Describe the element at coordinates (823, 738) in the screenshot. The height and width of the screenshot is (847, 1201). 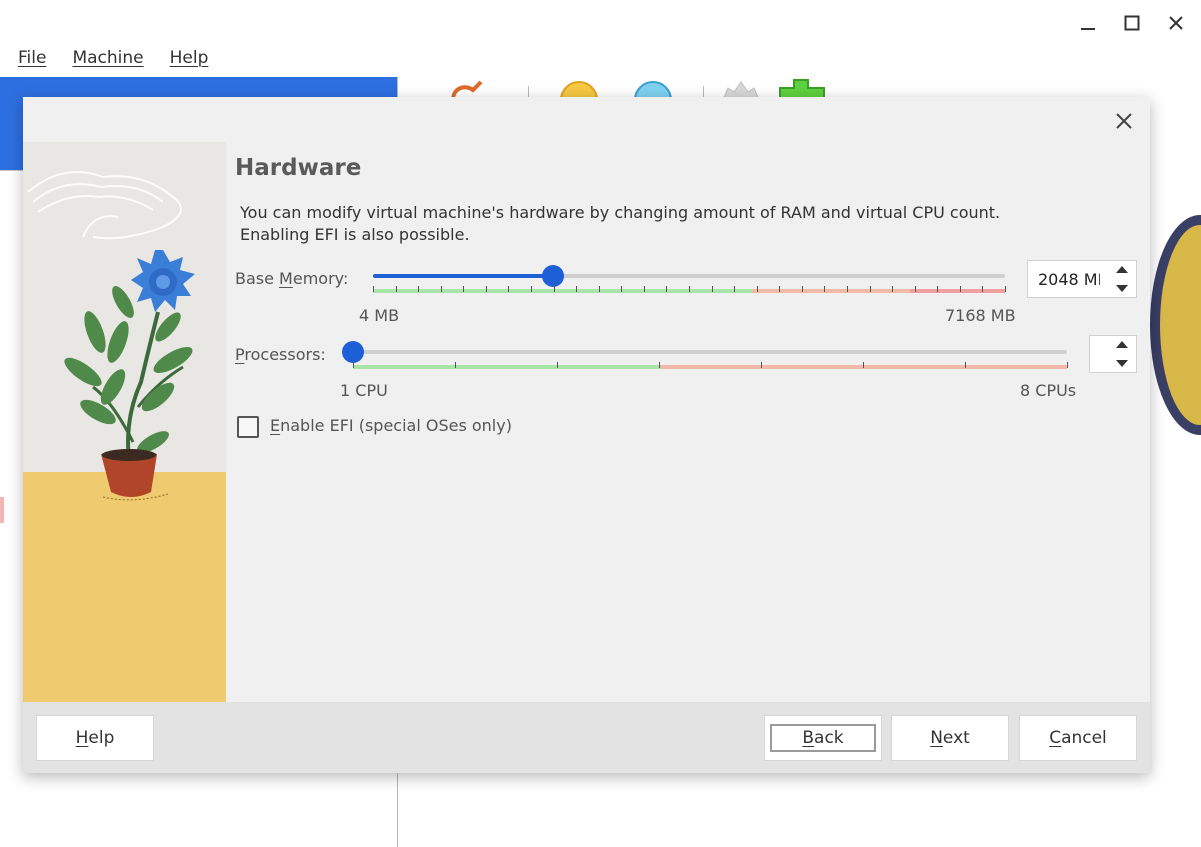
I see `back-button: Back` at that location.